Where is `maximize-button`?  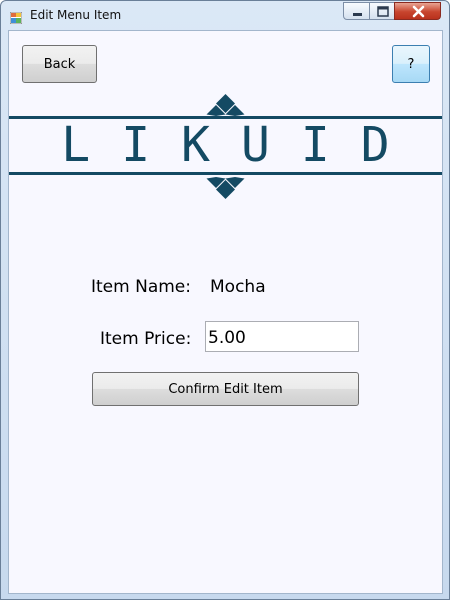 maximize-button is located at coordinates (382, 11).